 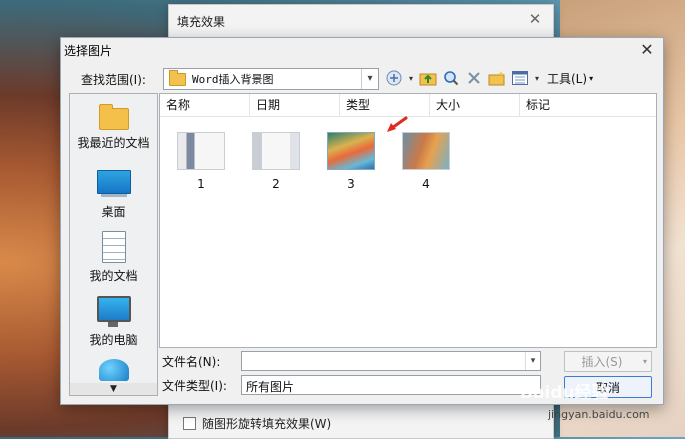 What do you see at coordinates (475, 105) in the screenshot?
I see `column-size: 大小` at bounding box center [475, 105].